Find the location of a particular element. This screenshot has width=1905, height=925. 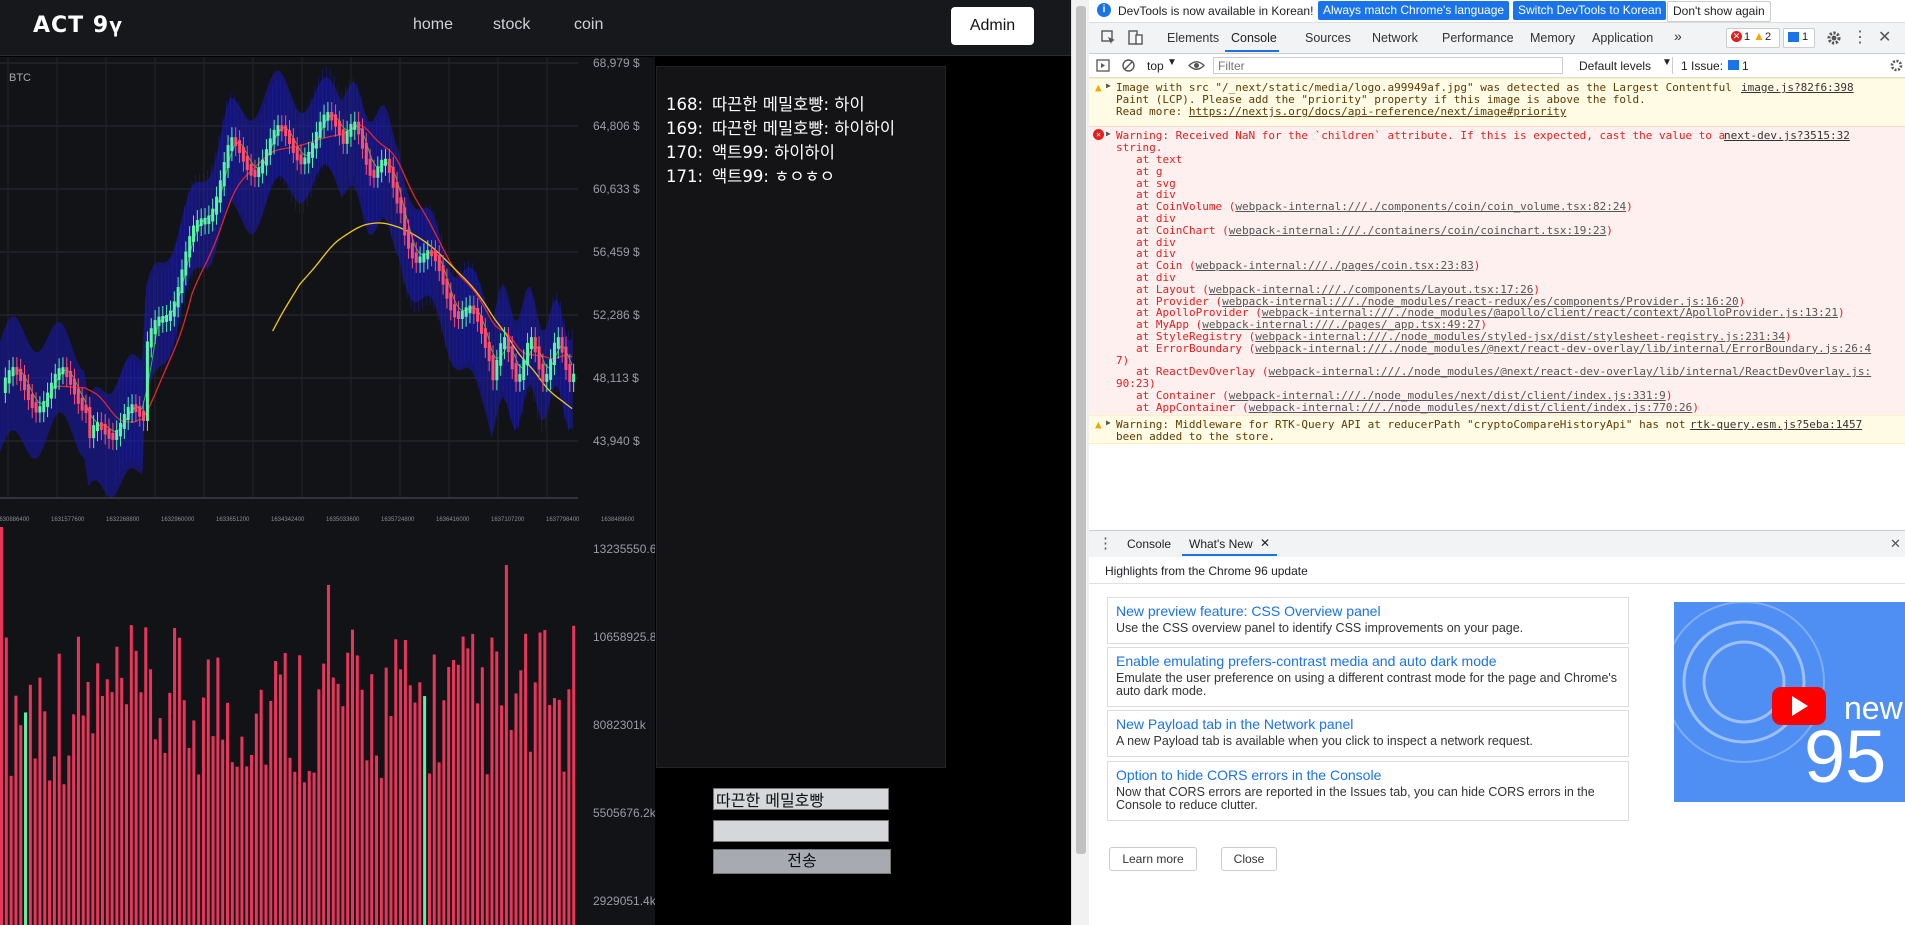

source-link: next-dev.js?3515:32 is located at coordinates (1787, 135).